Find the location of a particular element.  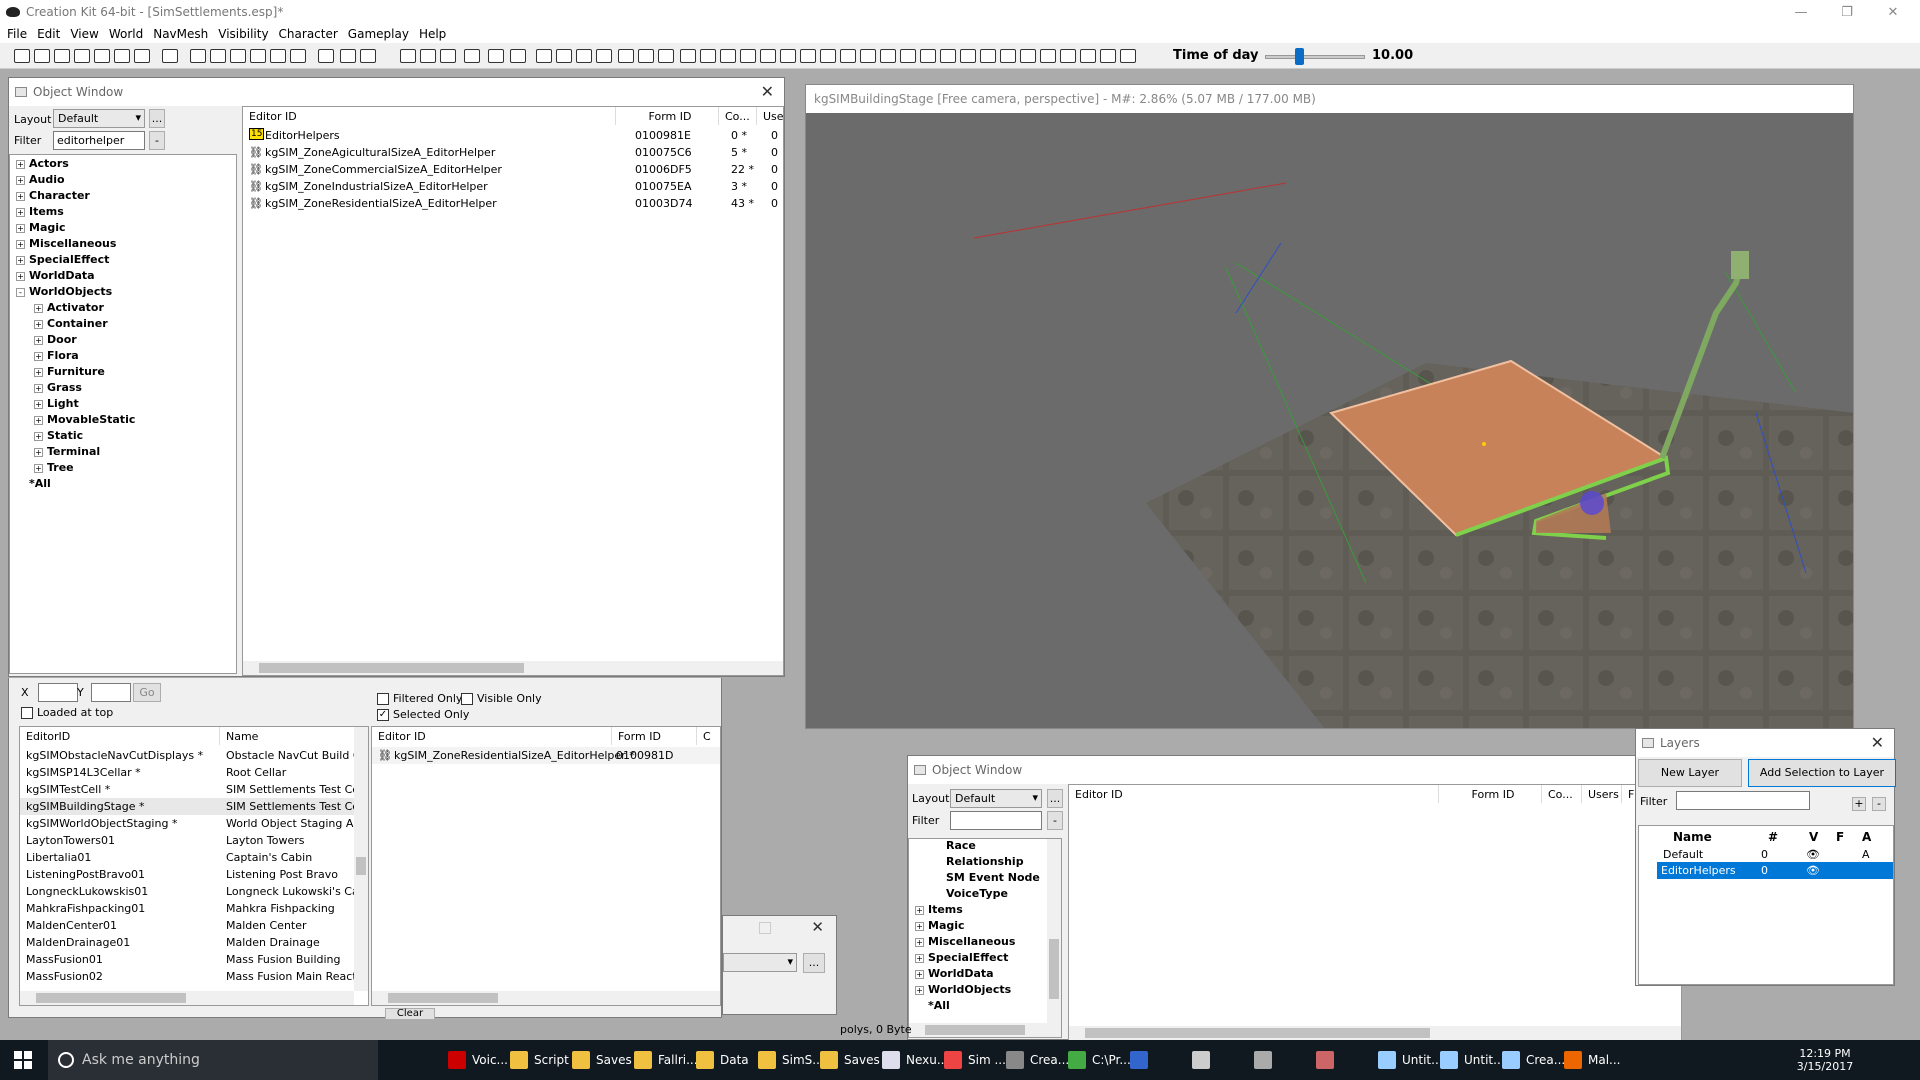

tree-item: Relationship is located at coordinates (978, 861).